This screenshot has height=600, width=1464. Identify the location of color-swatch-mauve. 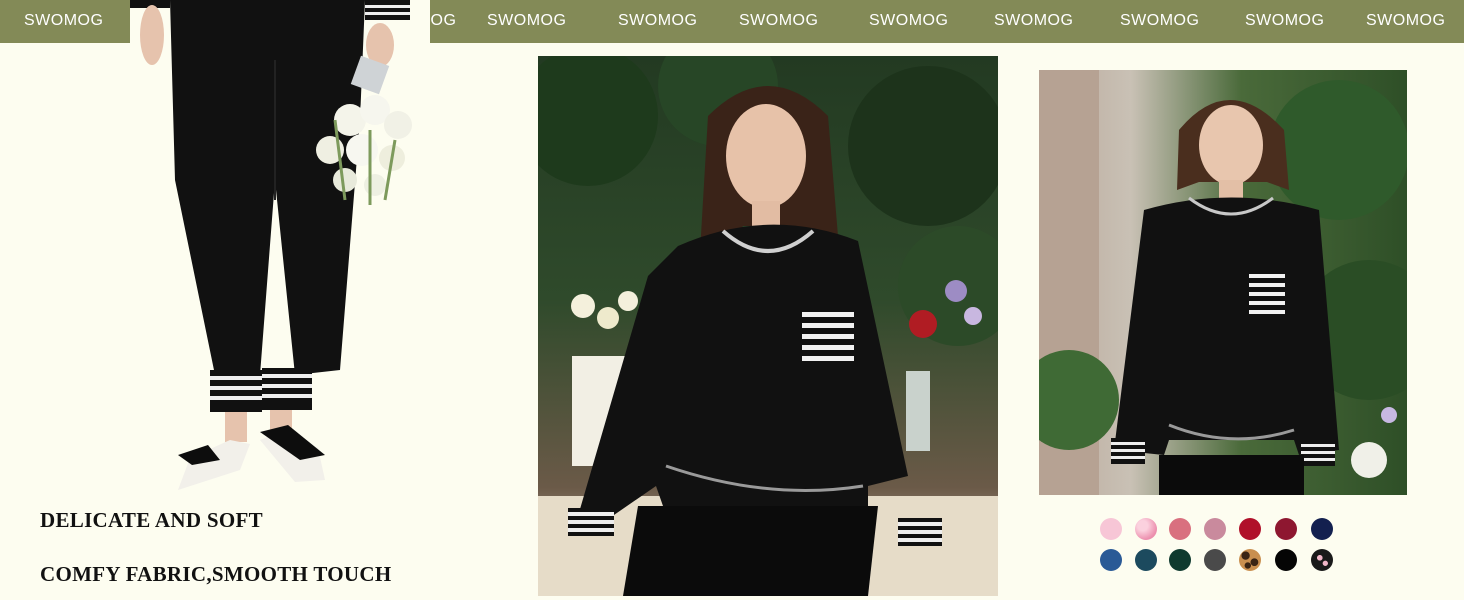
(1215, 529).